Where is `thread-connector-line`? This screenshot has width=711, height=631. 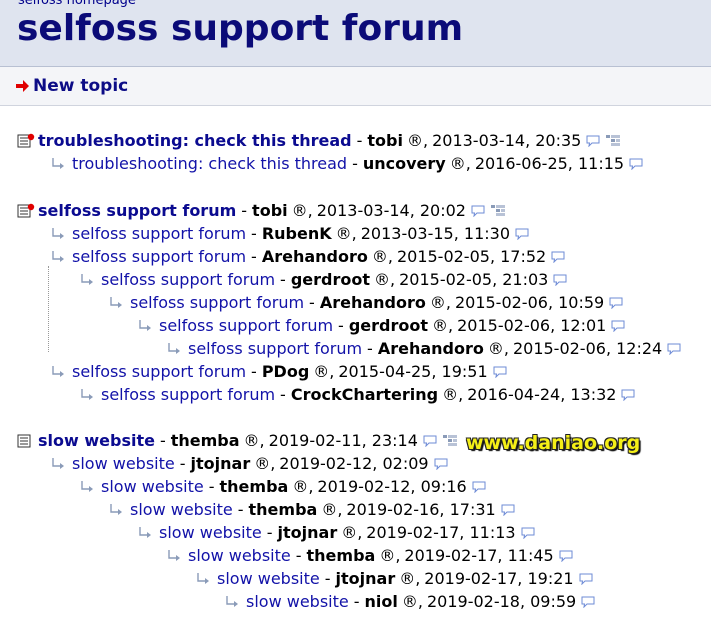
thread-connector-line is located at coordinates (48, 309).